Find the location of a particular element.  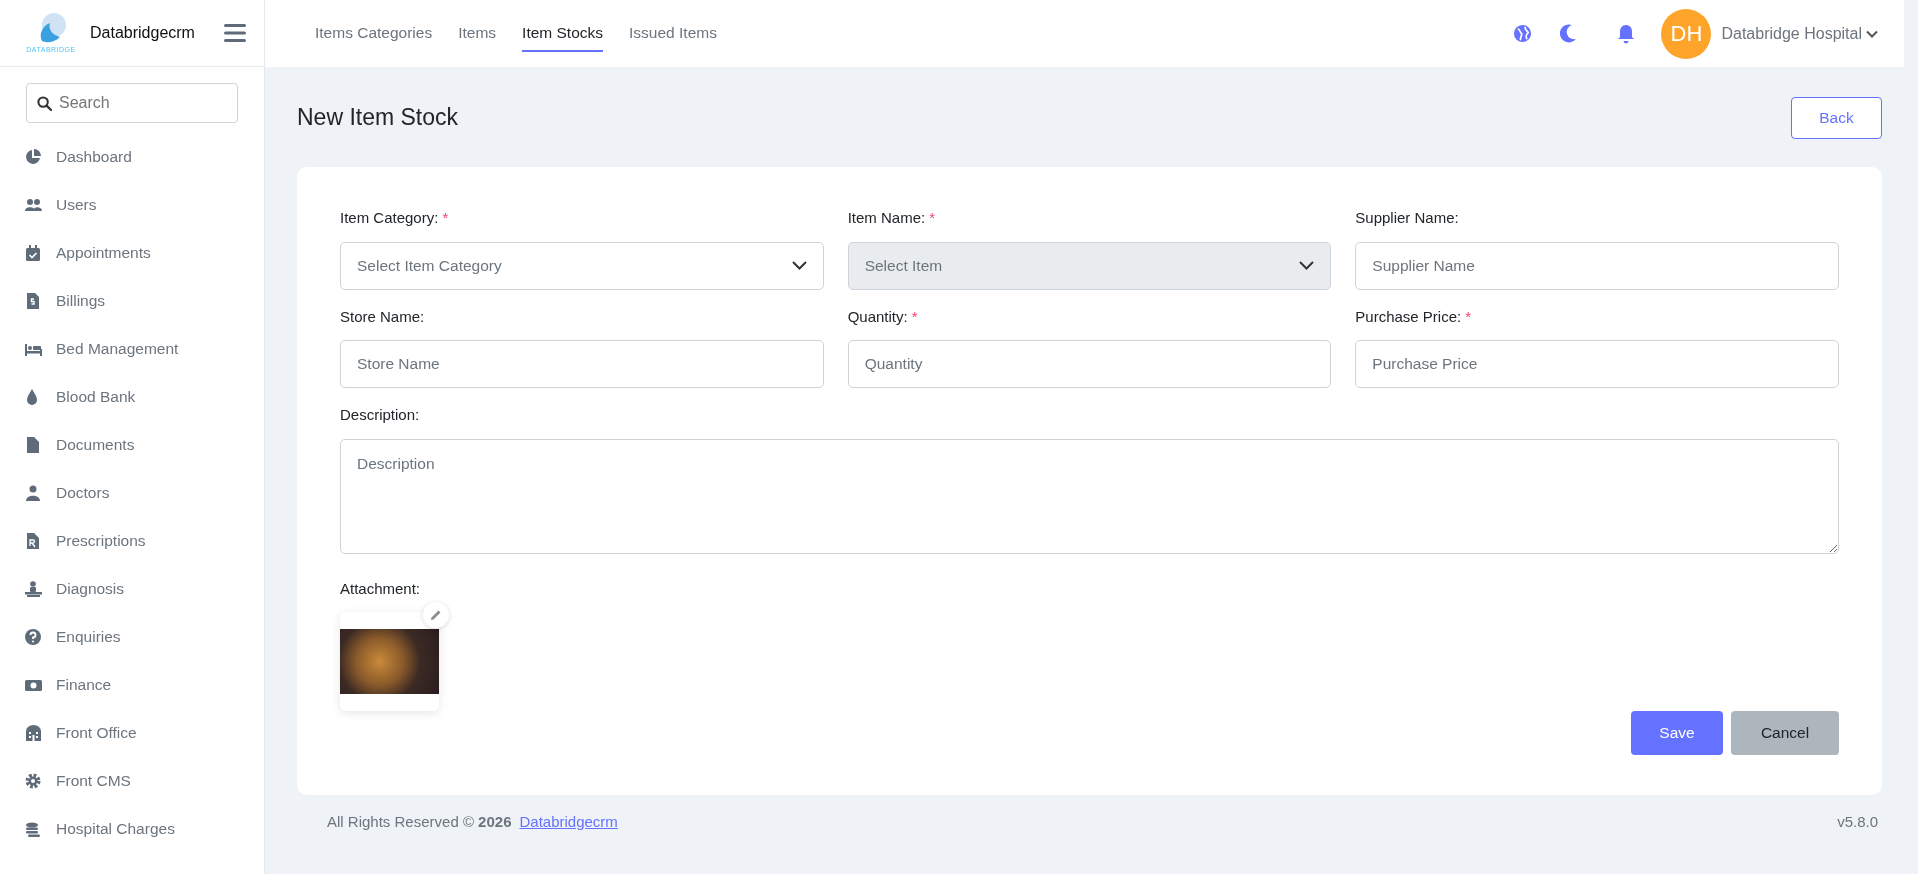

nav-tab: Item Stocks is located at coordinates (563, 33).